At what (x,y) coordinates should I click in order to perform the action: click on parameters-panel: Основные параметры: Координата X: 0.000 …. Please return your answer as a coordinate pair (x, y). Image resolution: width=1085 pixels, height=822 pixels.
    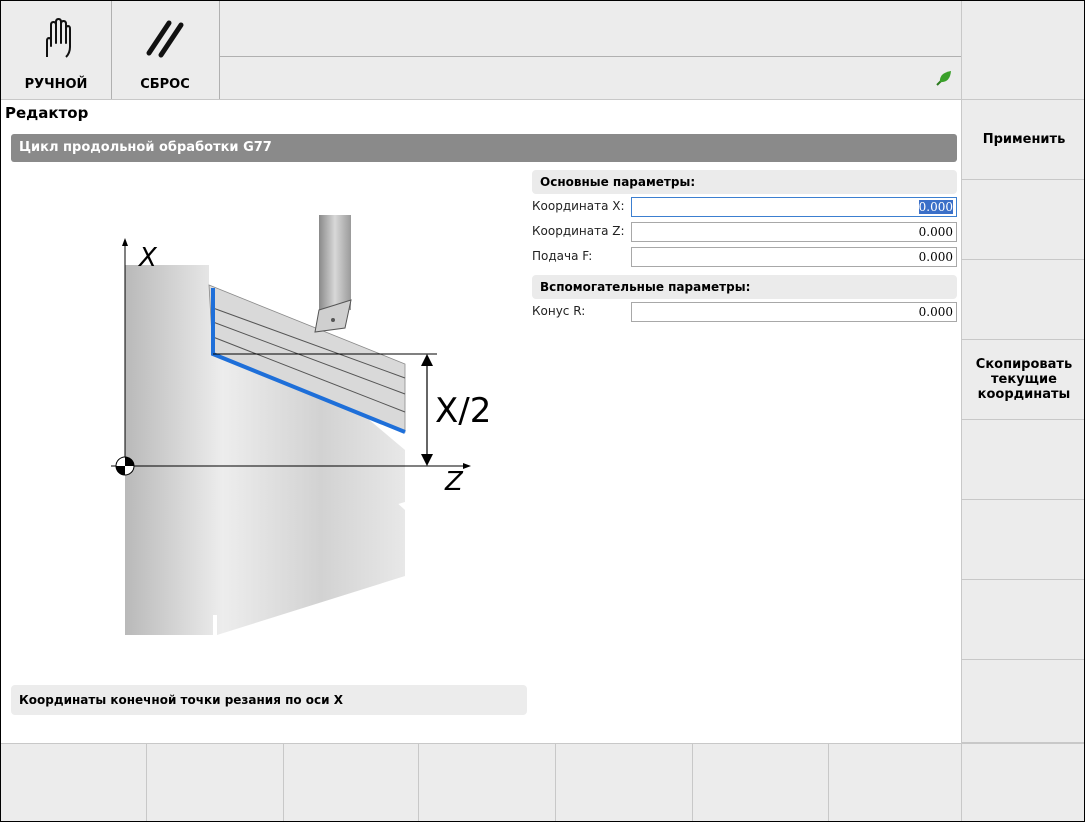
    Looking at the image, I should click on (744, 247).